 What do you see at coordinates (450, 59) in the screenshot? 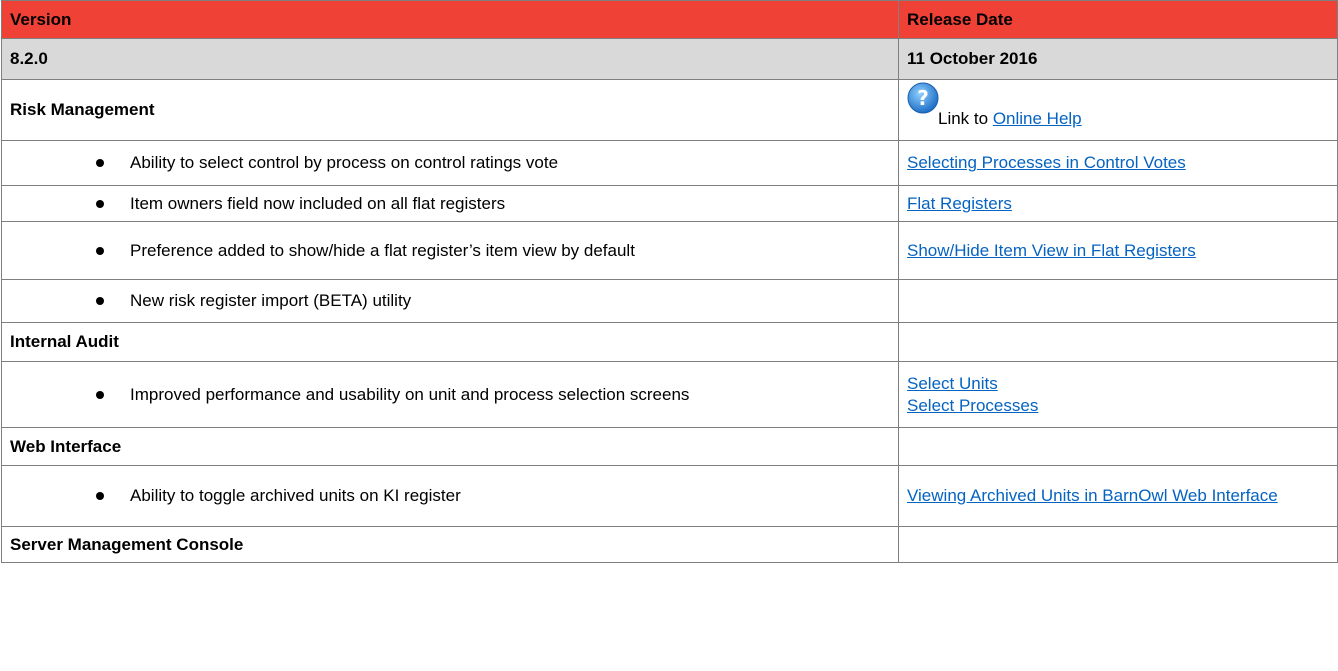
I see `version-number: 8.2.0` at bounding box center [450, 59].